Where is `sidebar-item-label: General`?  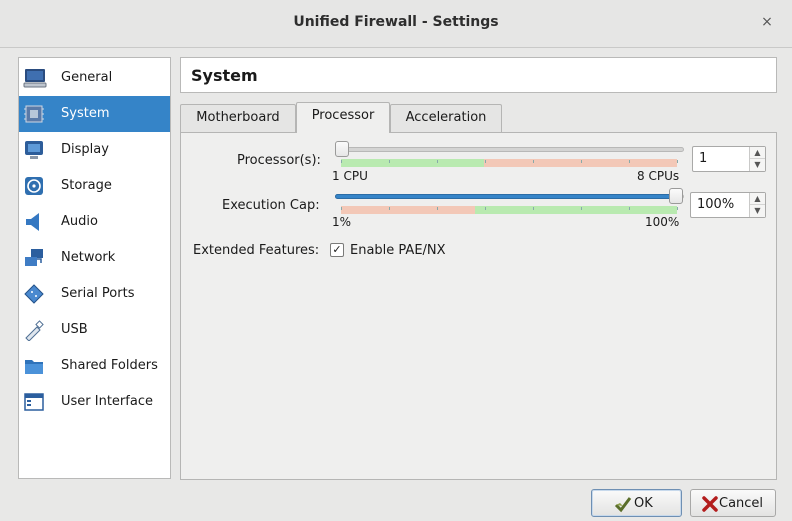
sidebar-item-label: General is located at coordinates (87, 77).